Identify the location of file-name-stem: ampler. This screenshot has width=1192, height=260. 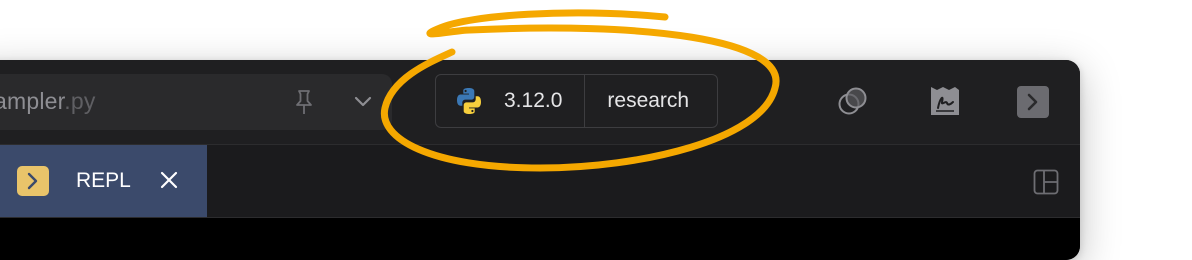
(32, 101).